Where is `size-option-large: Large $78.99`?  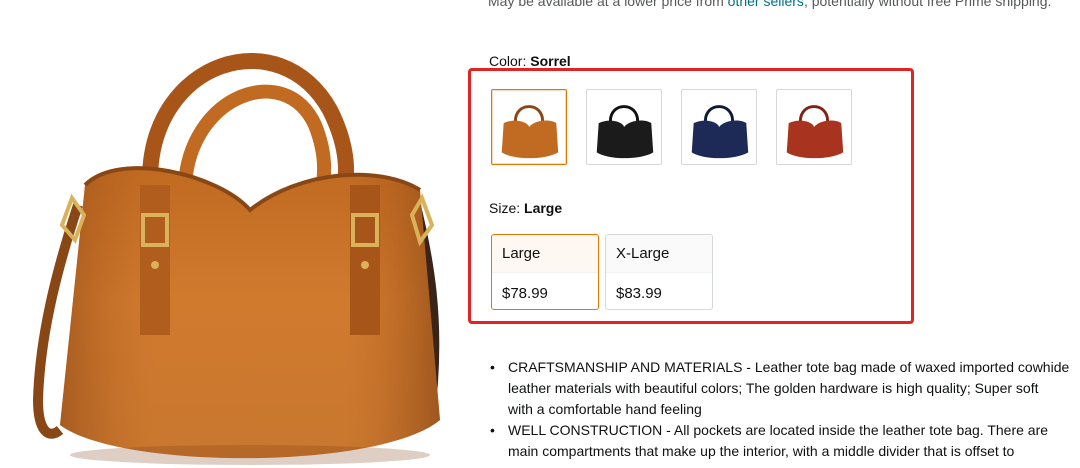 size-option-large: Large $78.99 is located at coordinates (545, 272).